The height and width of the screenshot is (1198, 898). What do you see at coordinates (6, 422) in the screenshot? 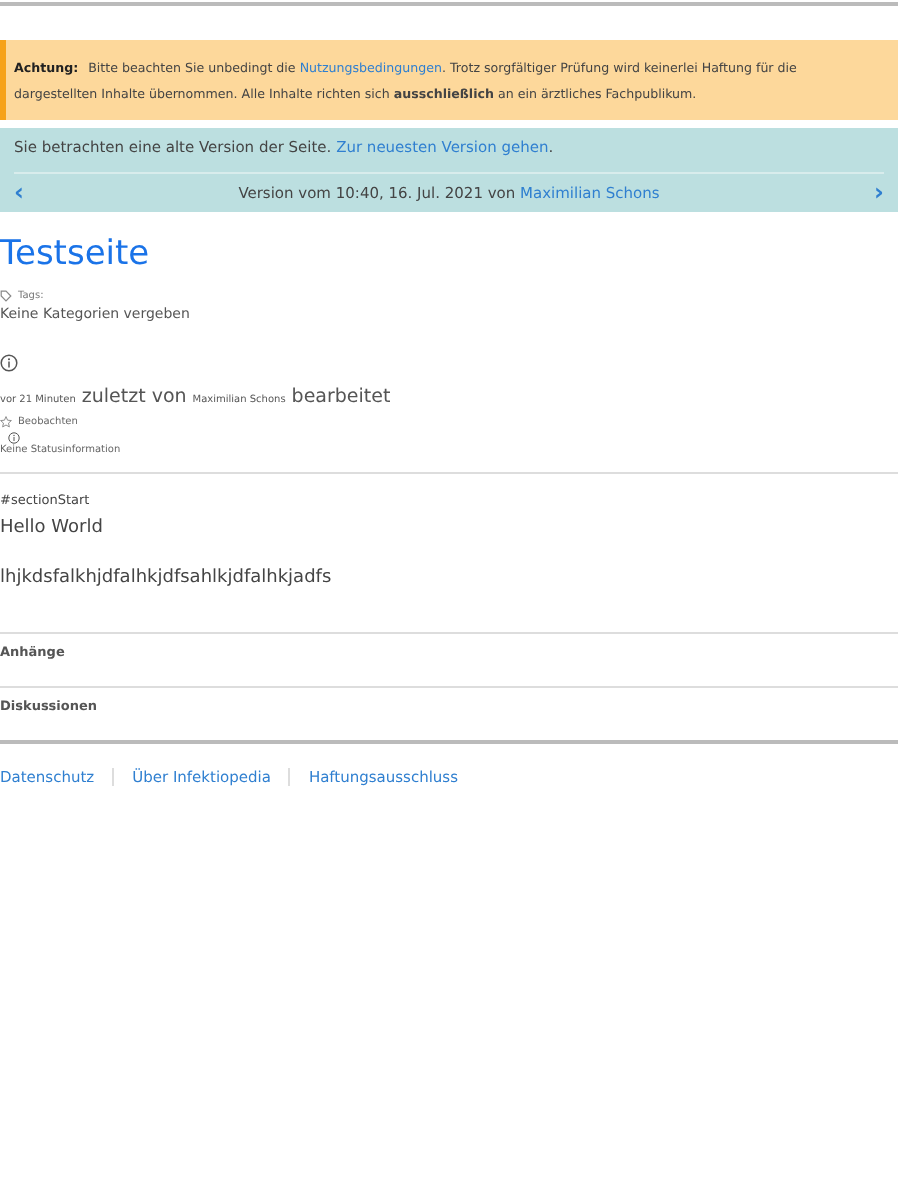
I see `star-icon` at bounding box center [6, 422].